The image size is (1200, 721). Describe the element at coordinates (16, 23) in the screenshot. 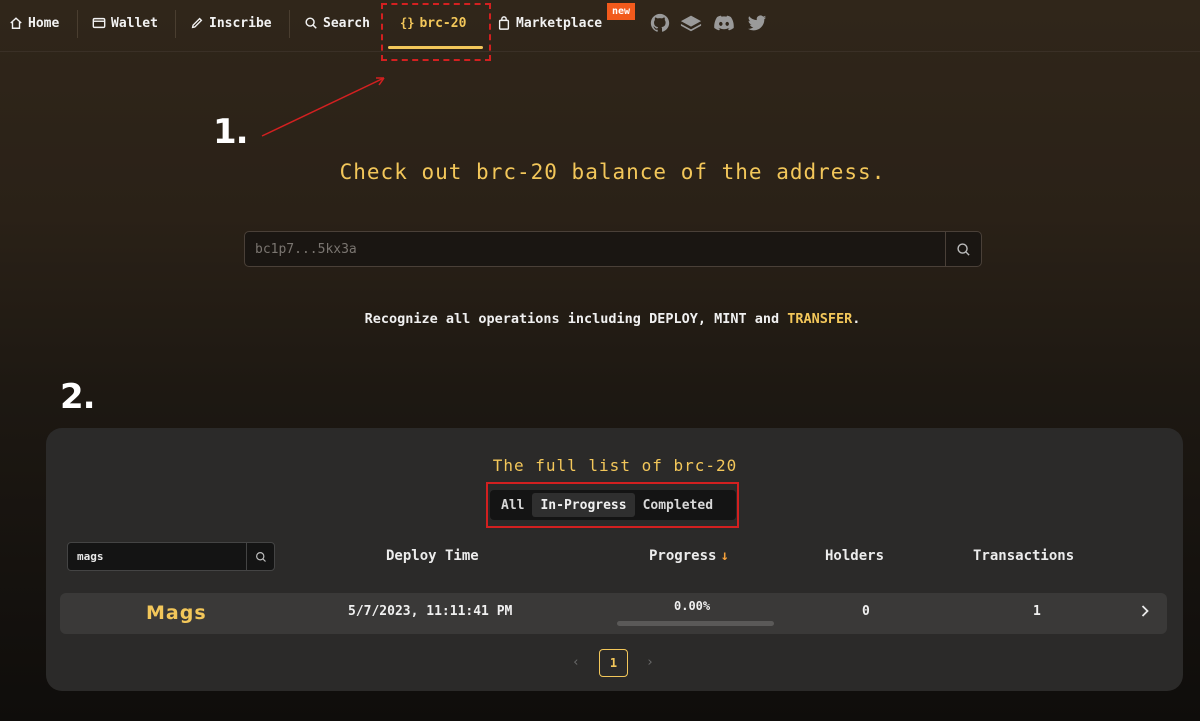

I see `home-icon` at that location.